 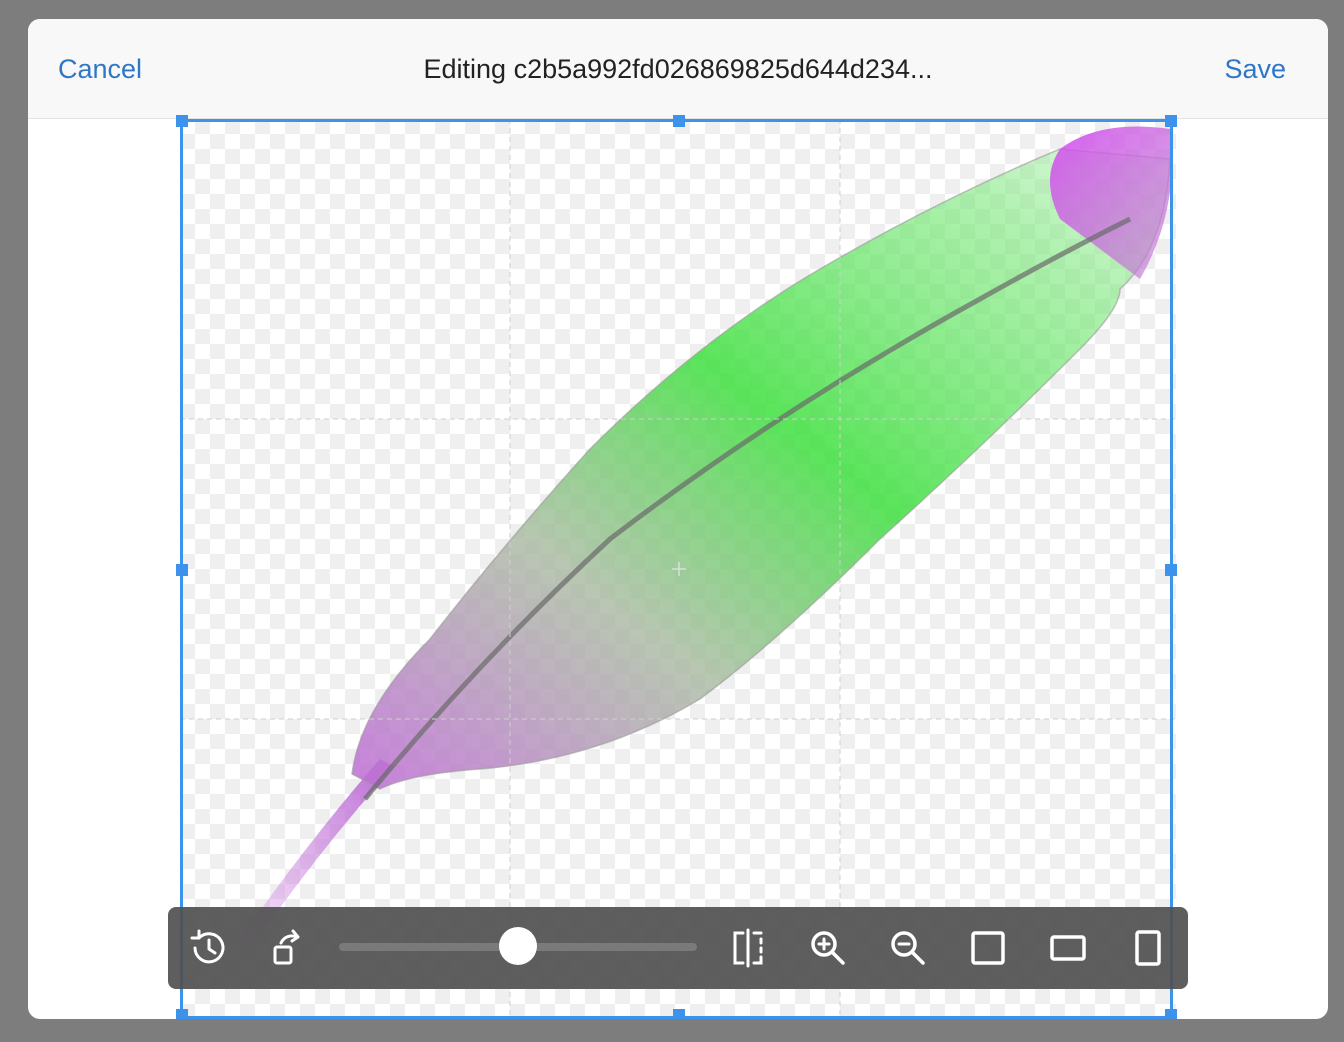 I want to click on aspect-landscape-button, so click(x=1068, y=948).